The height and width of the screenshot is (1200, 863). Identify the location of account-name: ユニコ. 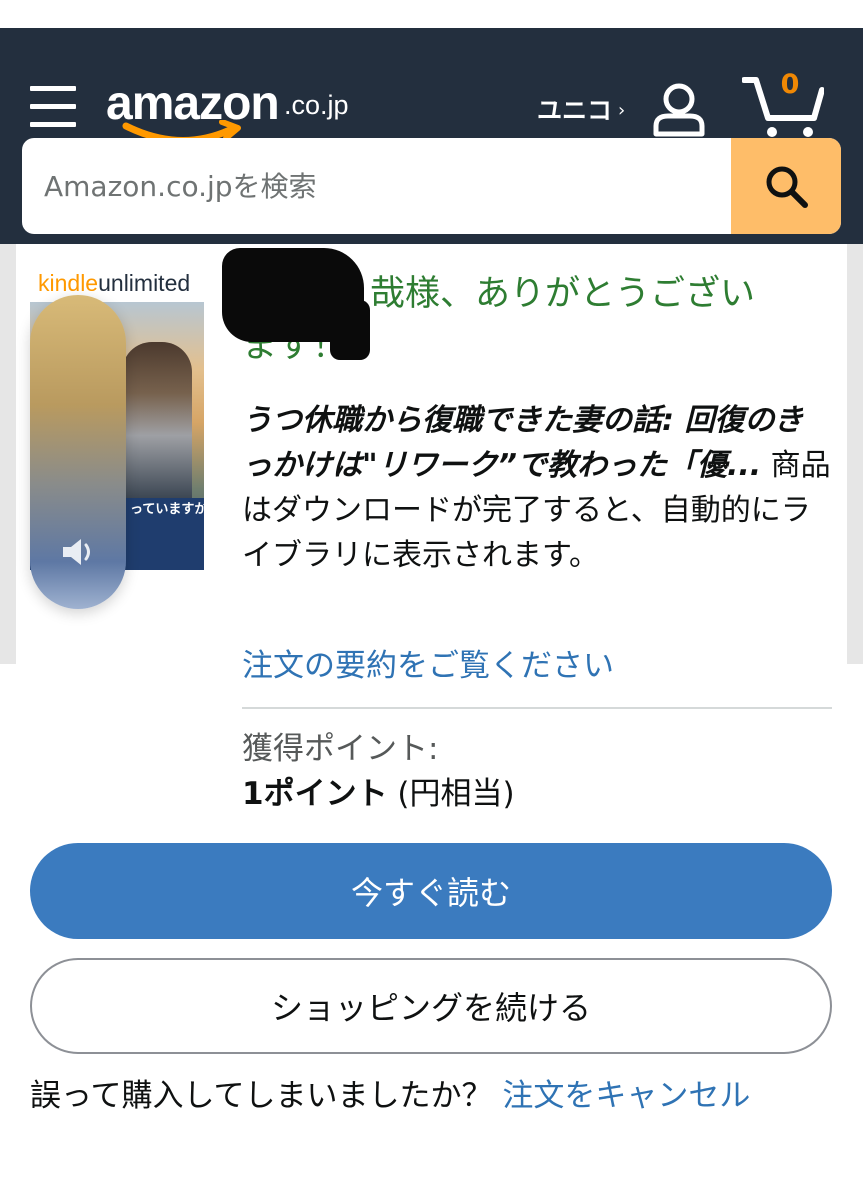
(575, 110).